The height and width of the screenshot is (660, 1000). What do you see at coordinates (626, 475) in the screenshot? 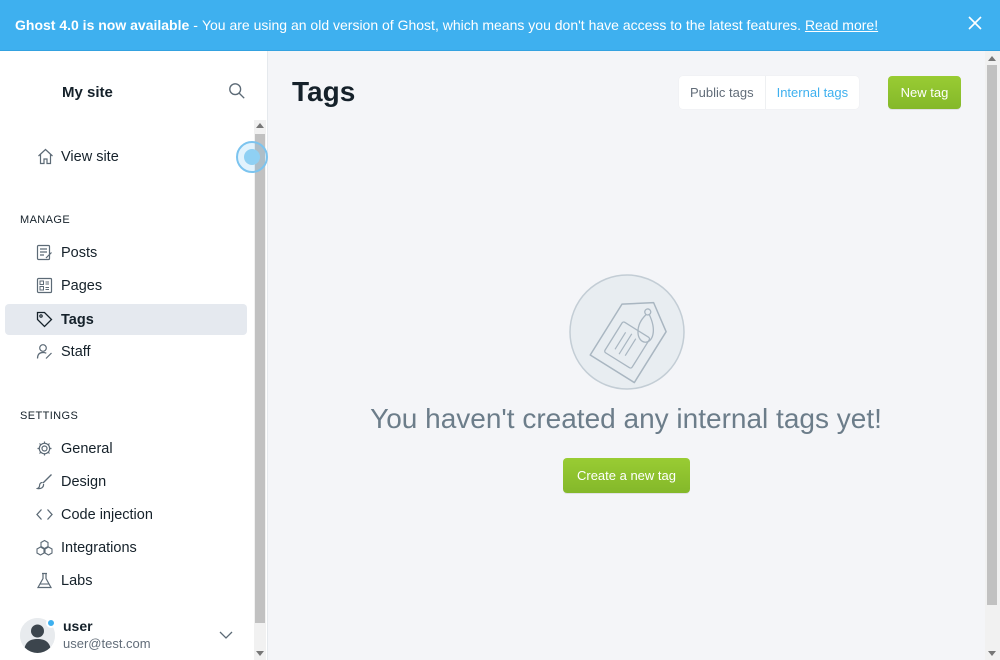
I see `create-new-tag-button: Create a new tag` at bounding box center [626, 475].